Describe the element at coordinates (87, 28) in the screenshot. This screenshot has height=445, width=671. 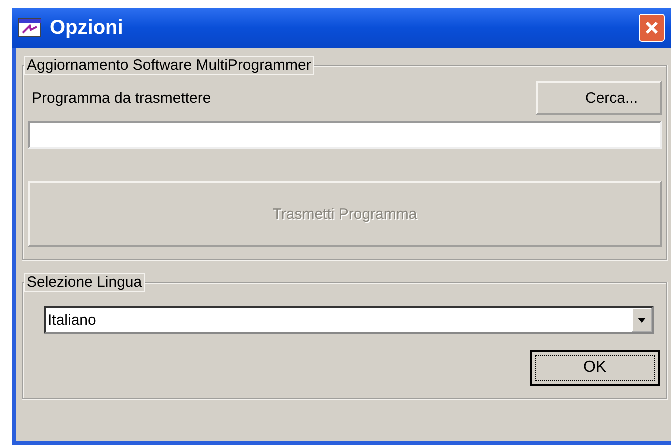
I see `window-title: Opzioni` at that location.